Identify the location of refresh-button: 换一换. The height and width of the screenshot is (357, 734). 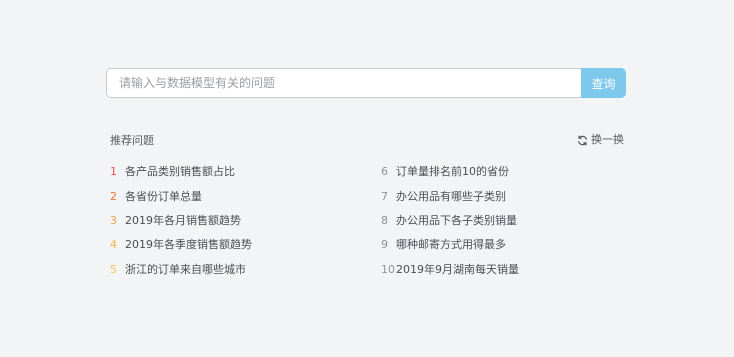
(600, 140).